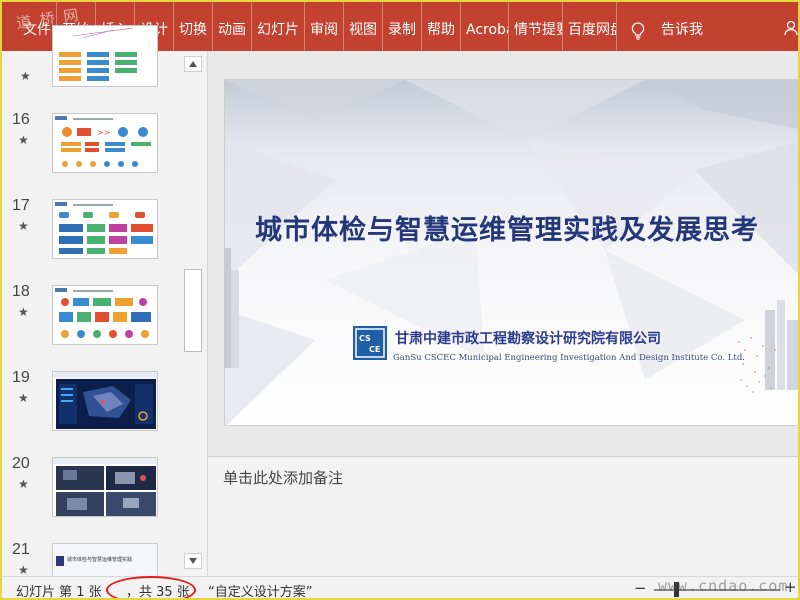 The height and width of the screenshot is (600, 800). Describe the element at coordinates (100, 560) in the screenshot. I see `thumb-21-title: 城市体检与智慧运维管理实践` at that location.